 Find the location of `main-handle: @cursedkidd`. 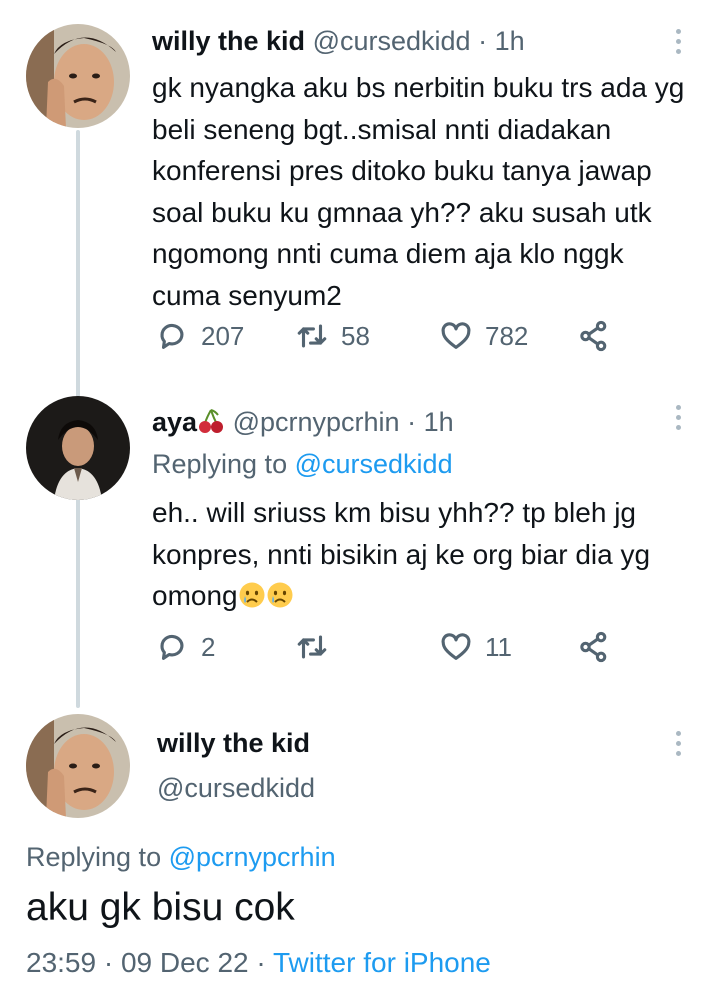

main-handle: @cursedkidd is located at coordinates (236, 788).